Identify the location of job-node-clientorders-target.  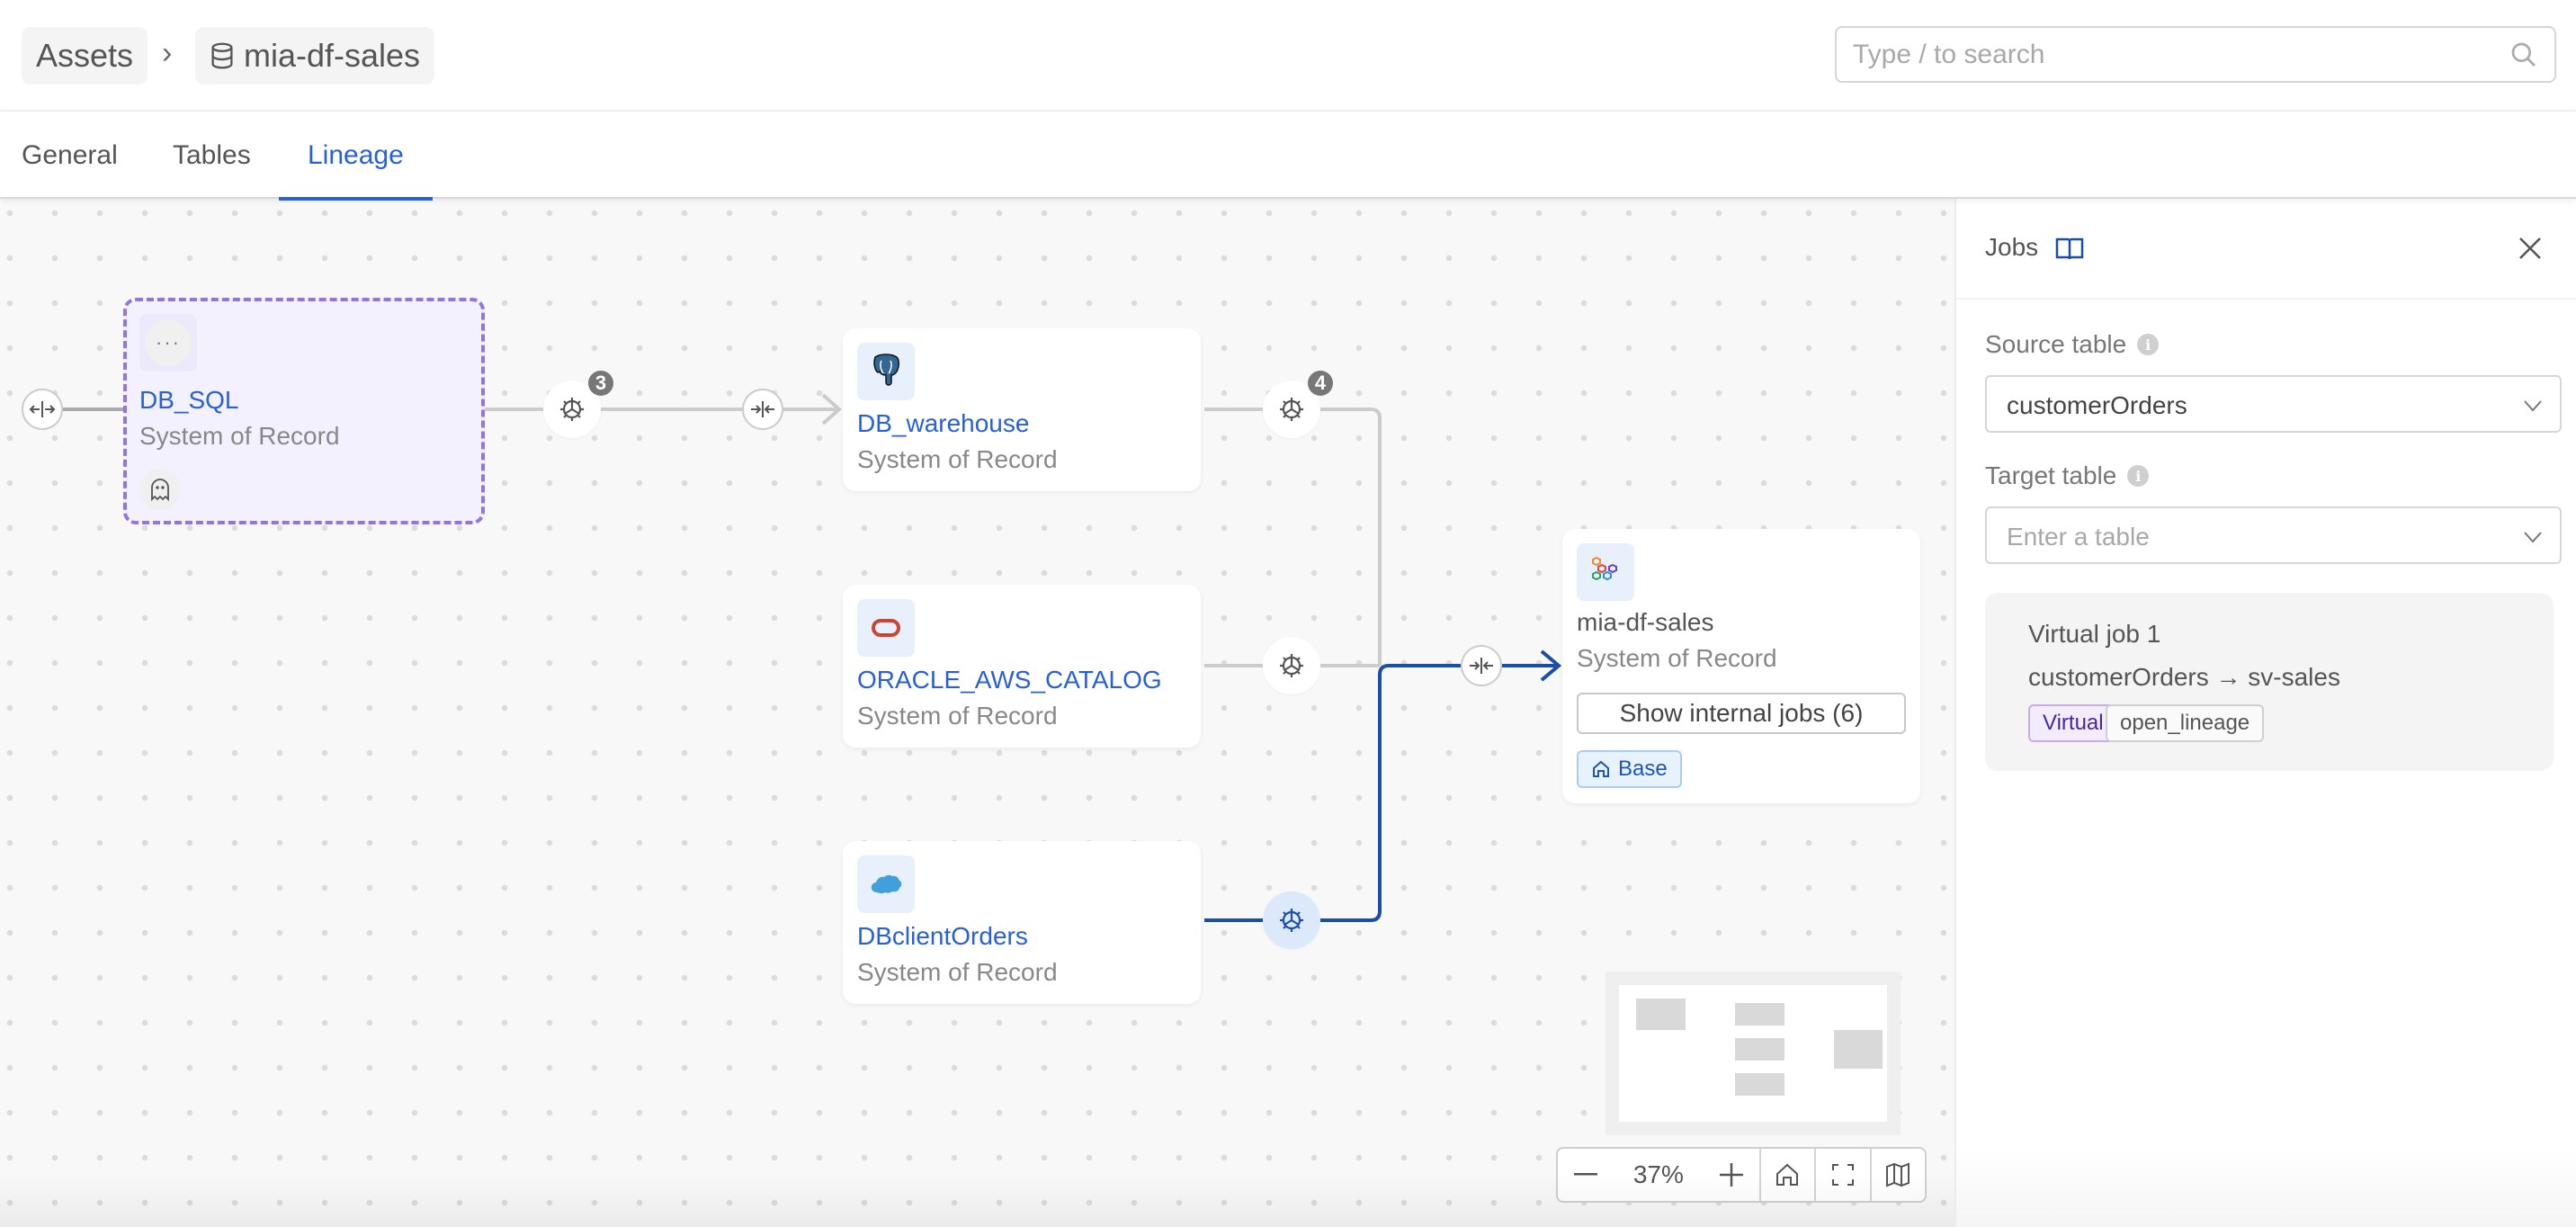
(1291, 920).